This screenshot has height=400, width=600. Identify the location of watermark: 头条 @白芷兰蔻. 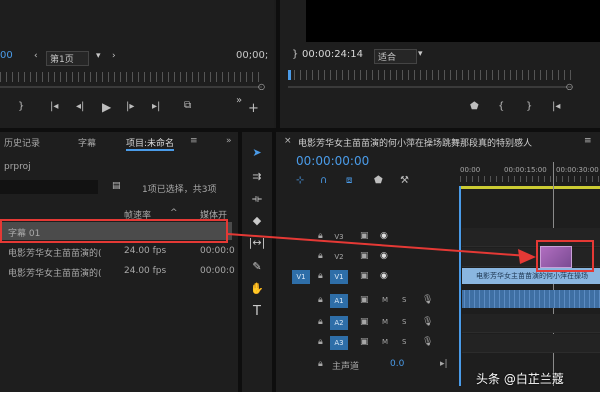
(538, 379).